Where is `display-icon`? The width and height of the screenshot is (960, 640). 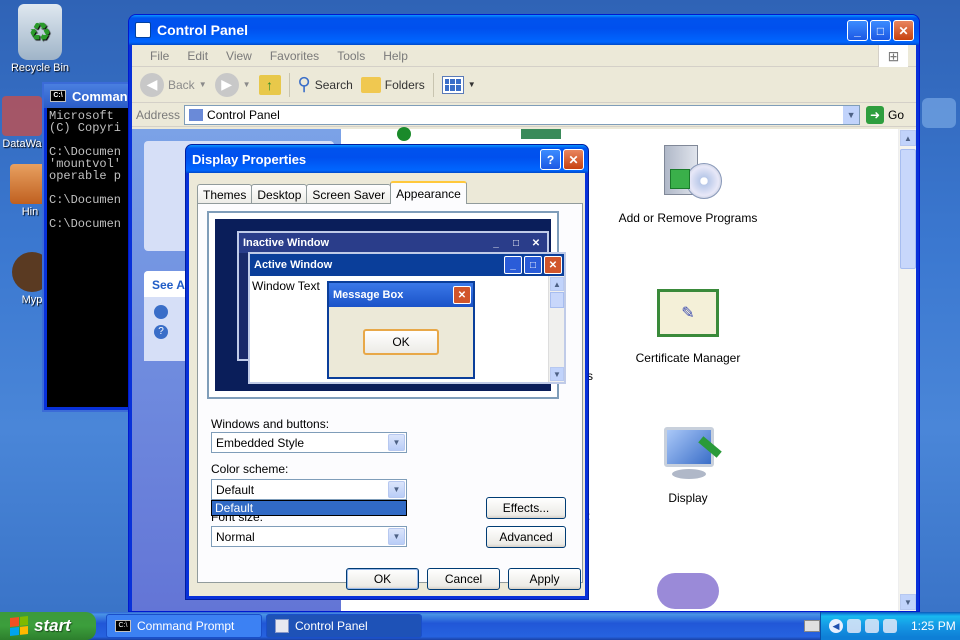
display-icon is located at coordinates (690, 453).